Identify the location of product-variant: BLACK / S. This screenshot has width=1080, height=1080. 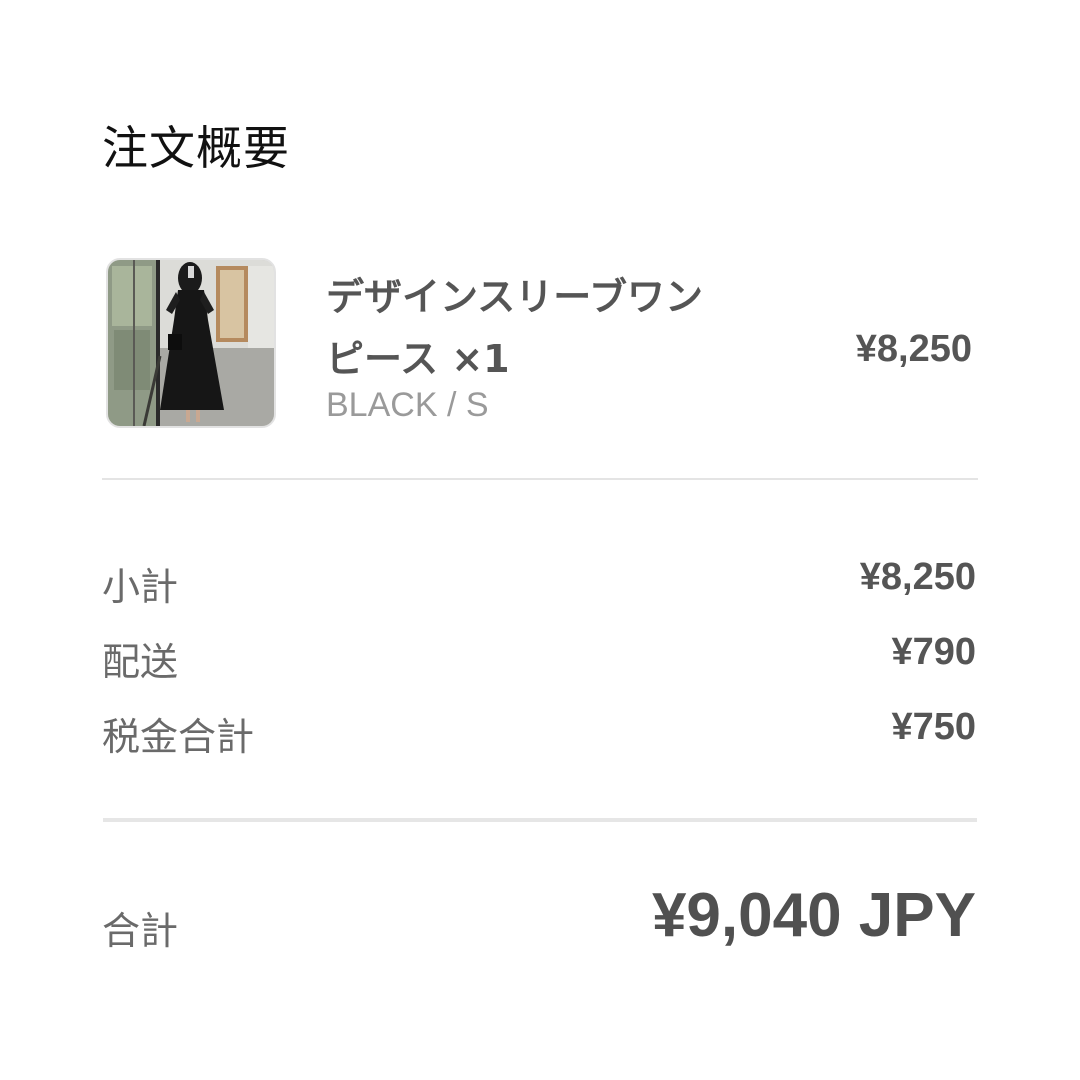
(407, 405).